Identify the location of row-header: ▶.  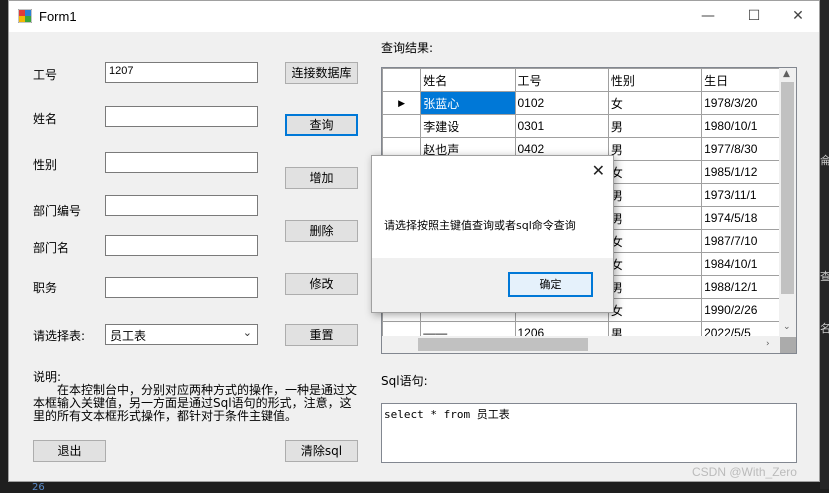
(402, 103).